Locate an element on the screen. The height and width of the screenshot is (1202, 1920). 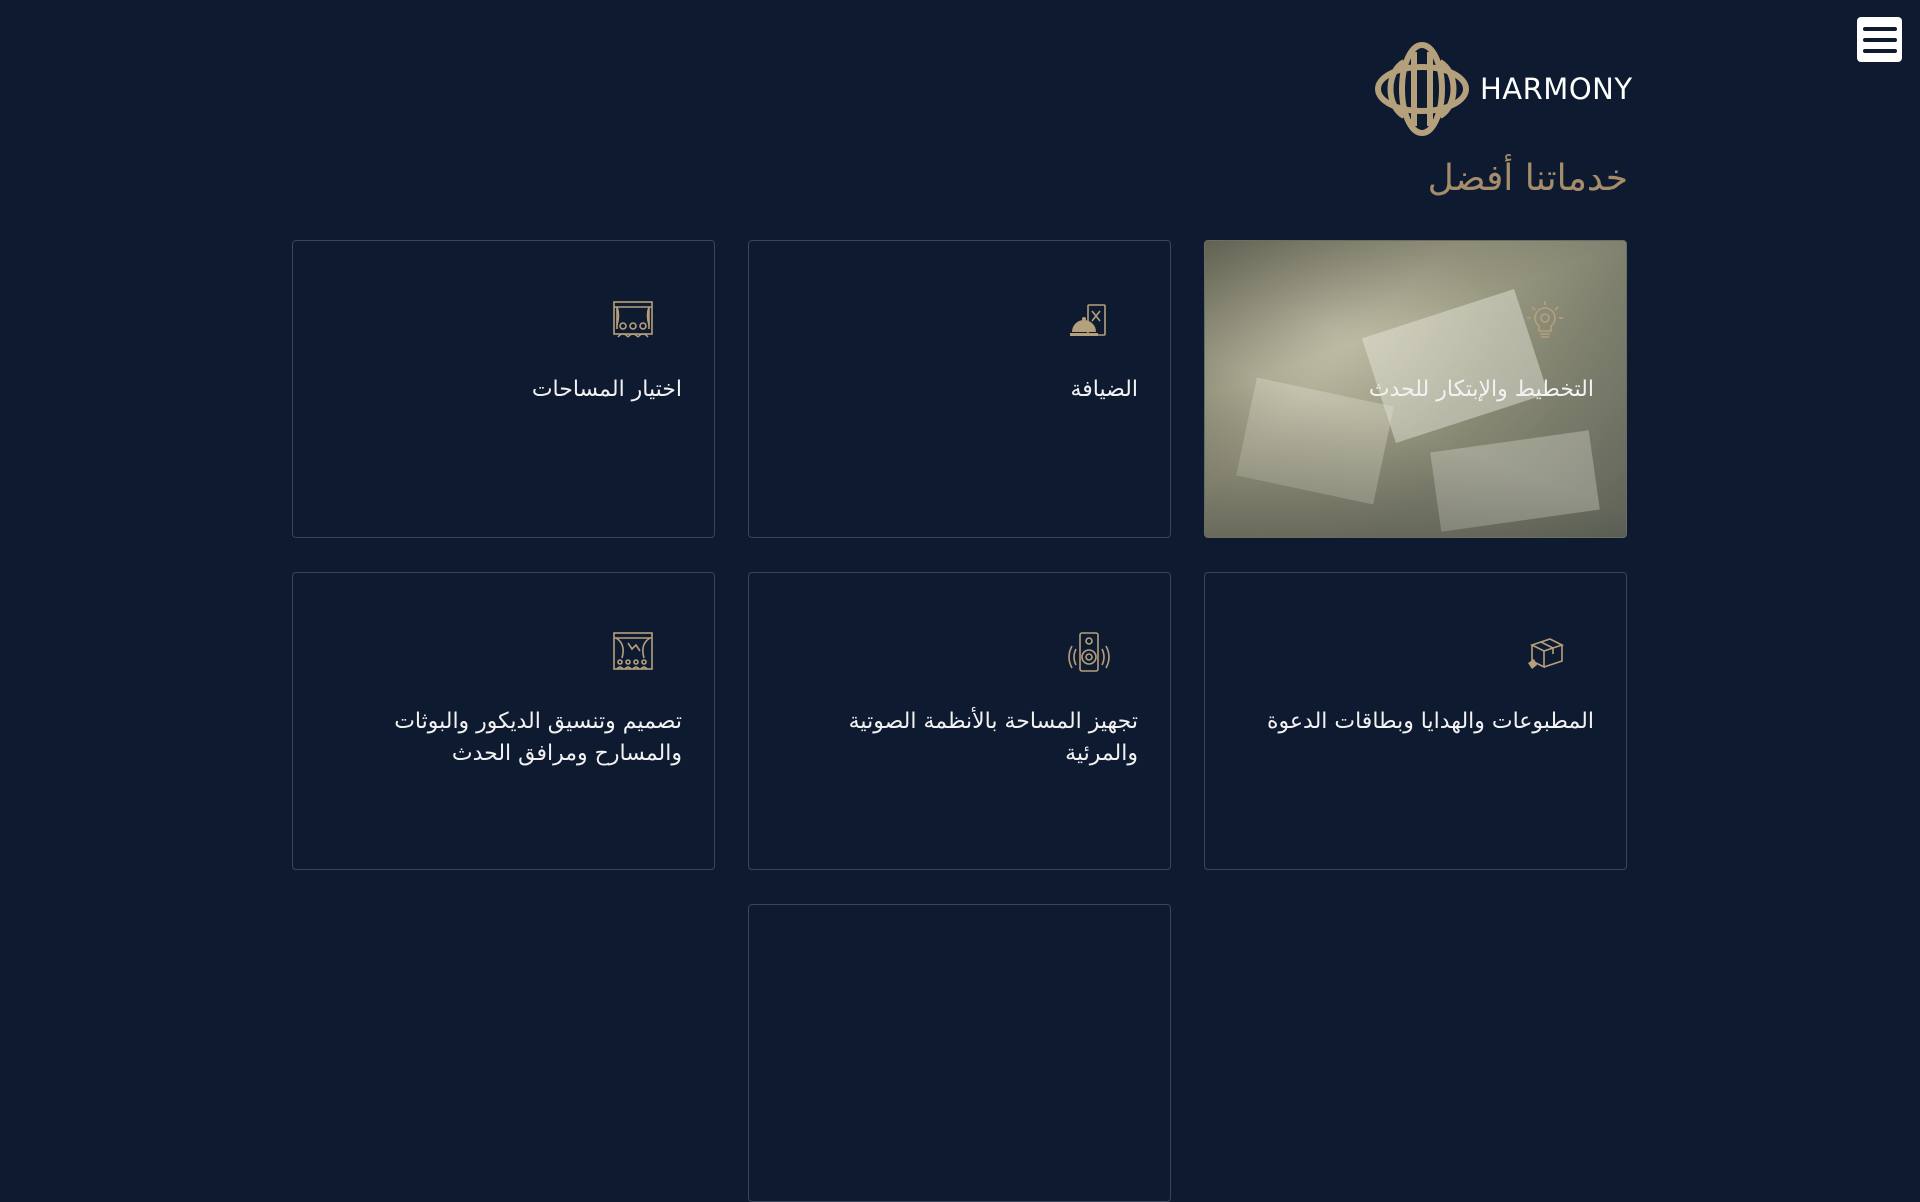
service-title: التخطيط والإبتكار للحدث is located at coordinates (1481, 389).